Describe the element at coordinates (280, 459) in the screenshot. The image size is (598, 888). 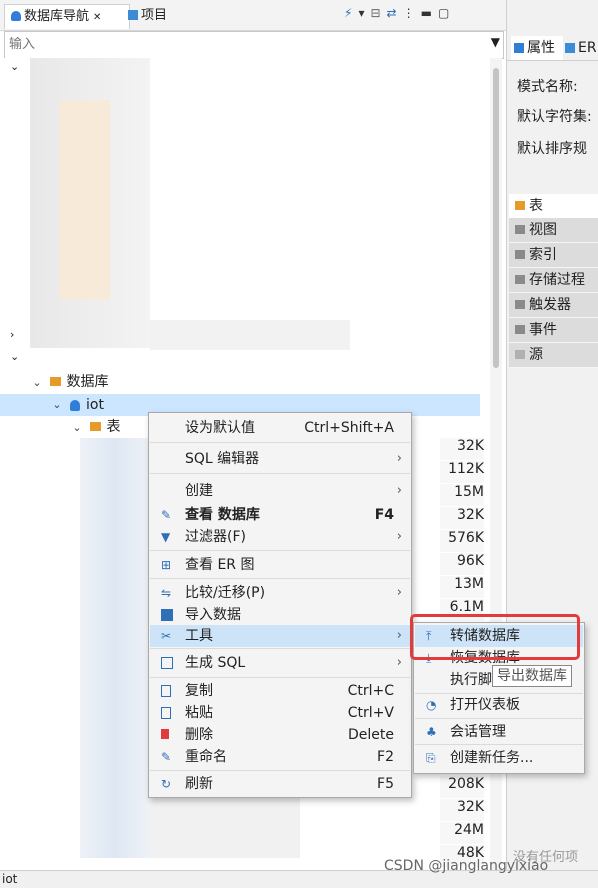
I see `menu-item-sql-editor: SQL 编辑器 ›` at that location.